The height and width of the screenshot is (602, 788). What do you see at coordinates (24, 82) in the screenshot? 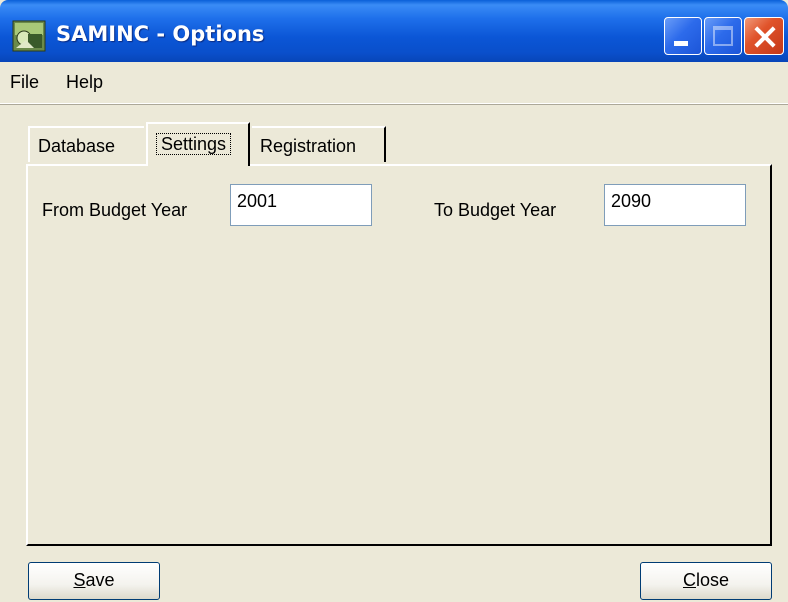
I see `menu-file: File` at bounding box center [24, 82].